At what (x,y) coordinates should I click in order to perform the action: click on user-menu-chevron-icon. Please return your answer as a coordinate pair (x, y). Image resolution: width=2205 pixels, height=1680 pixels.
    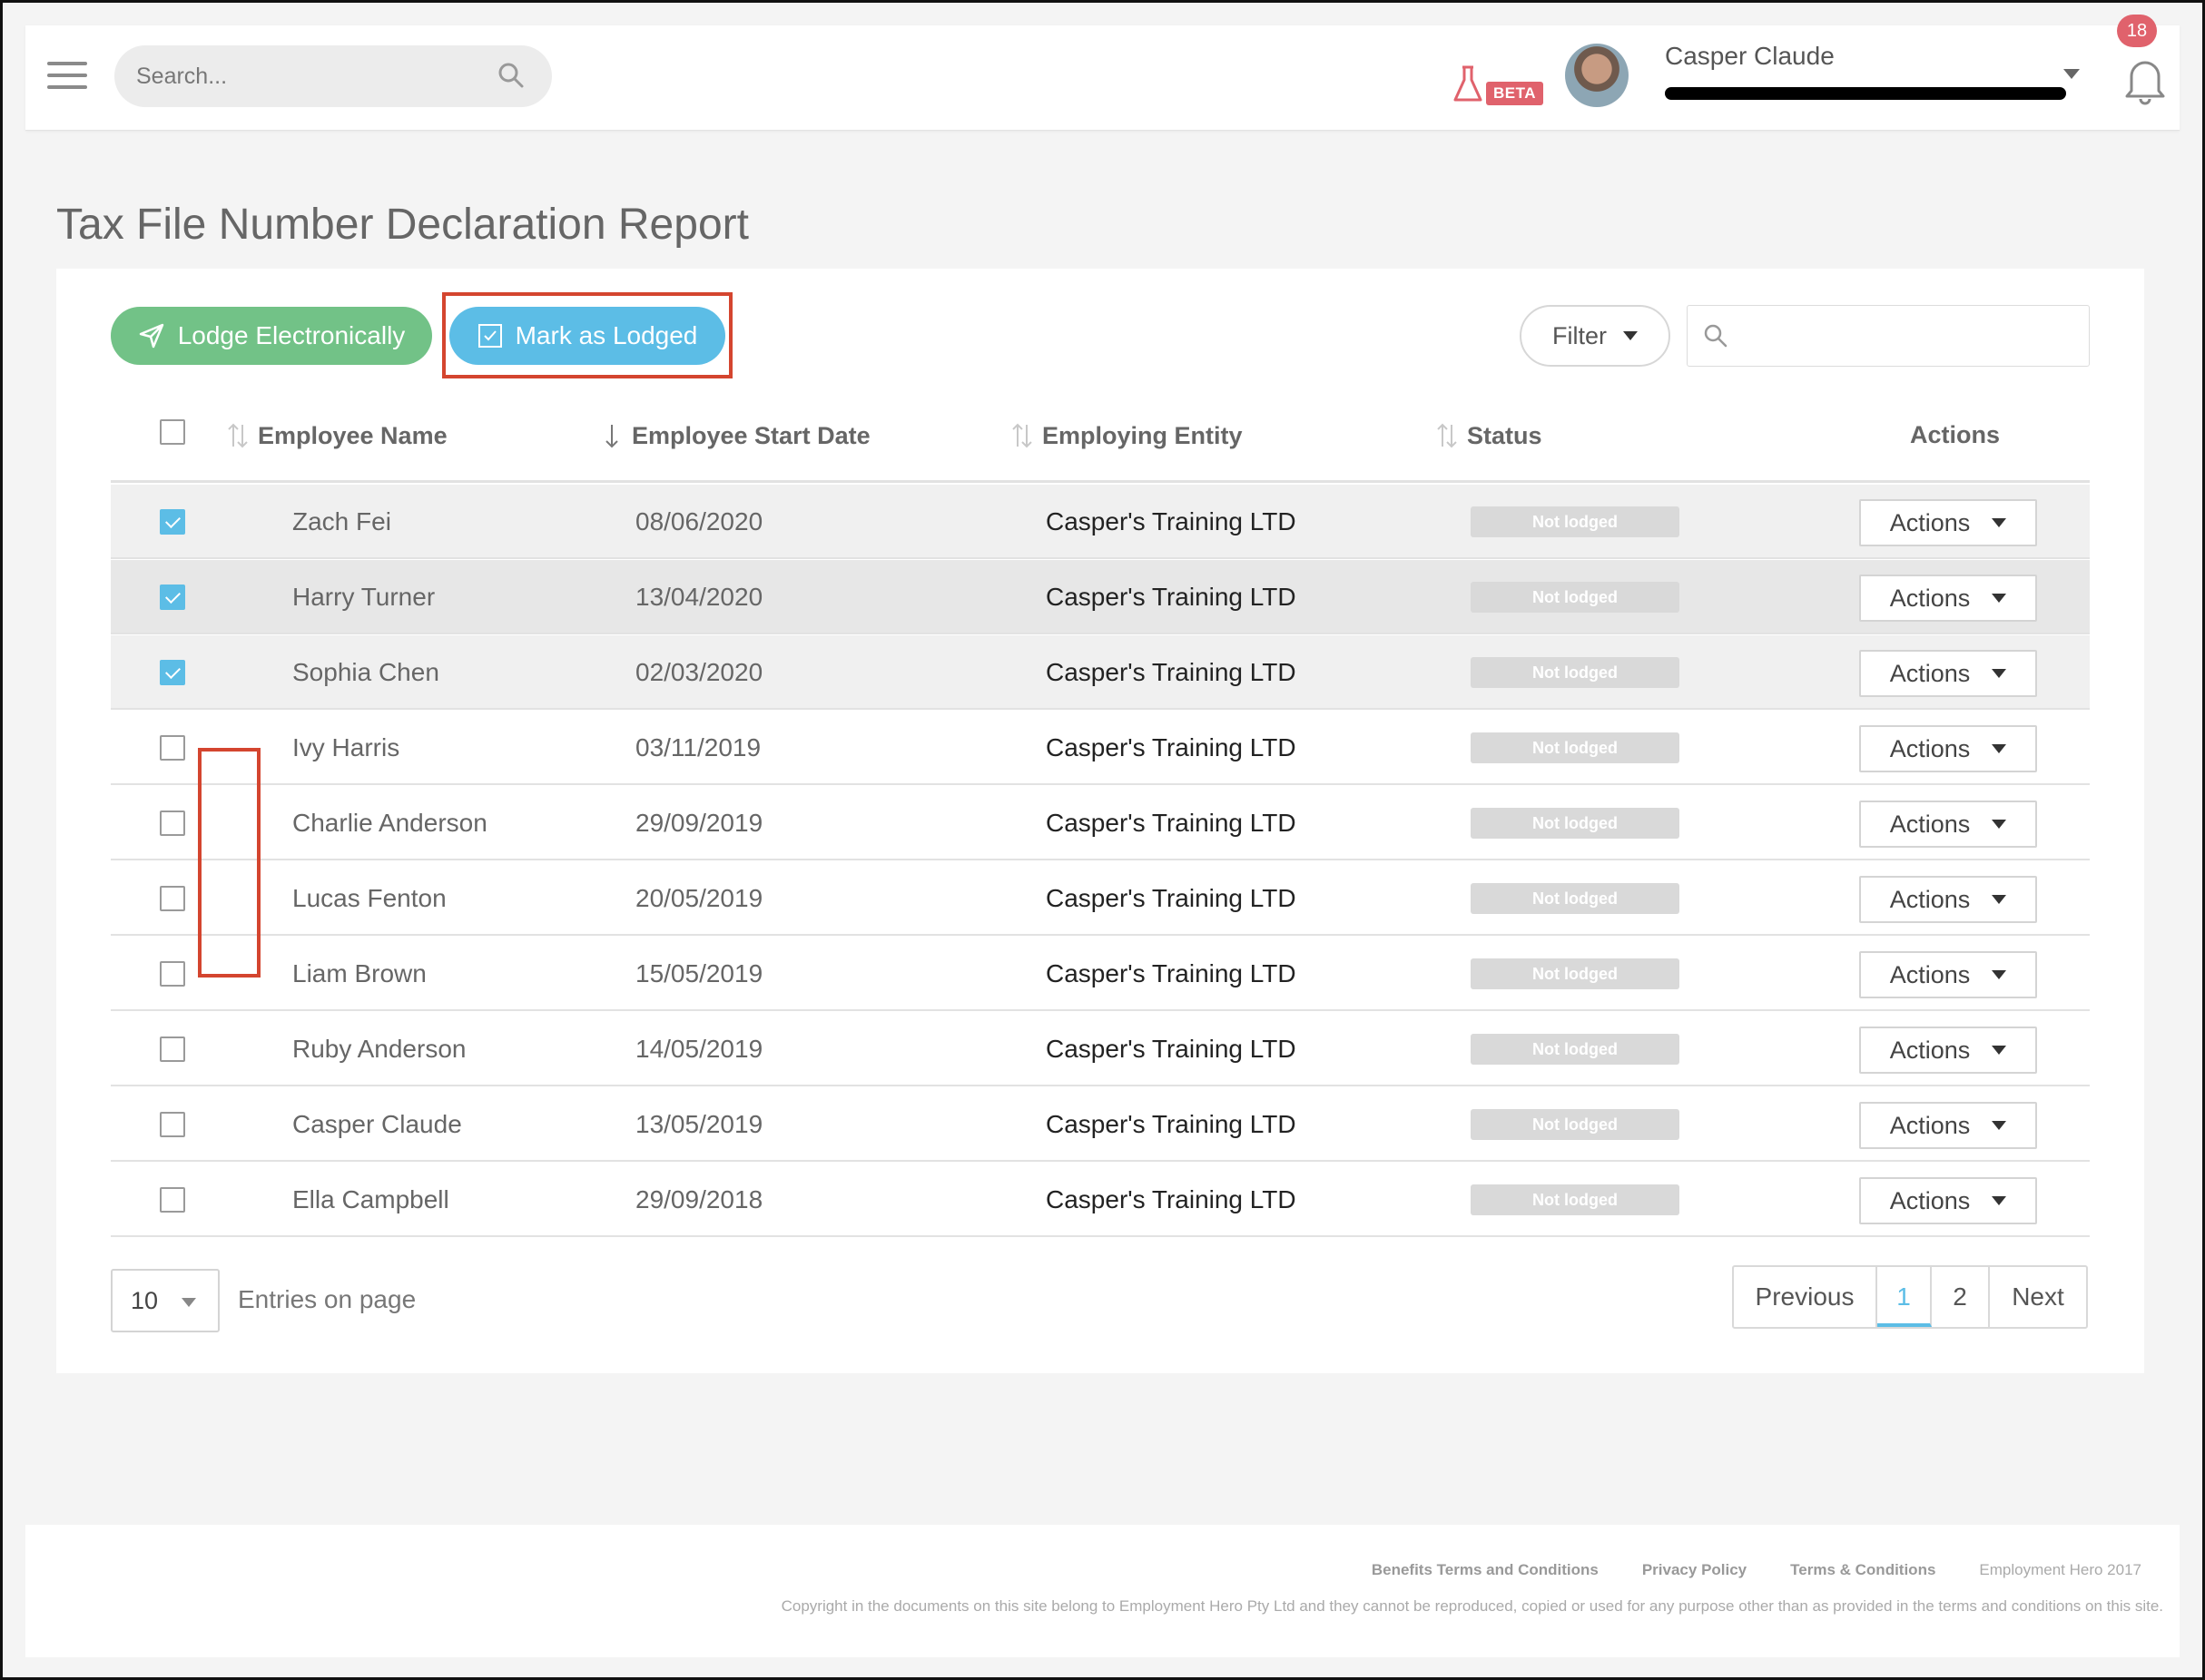
    Looking at the image, I should click on (2071, 74).